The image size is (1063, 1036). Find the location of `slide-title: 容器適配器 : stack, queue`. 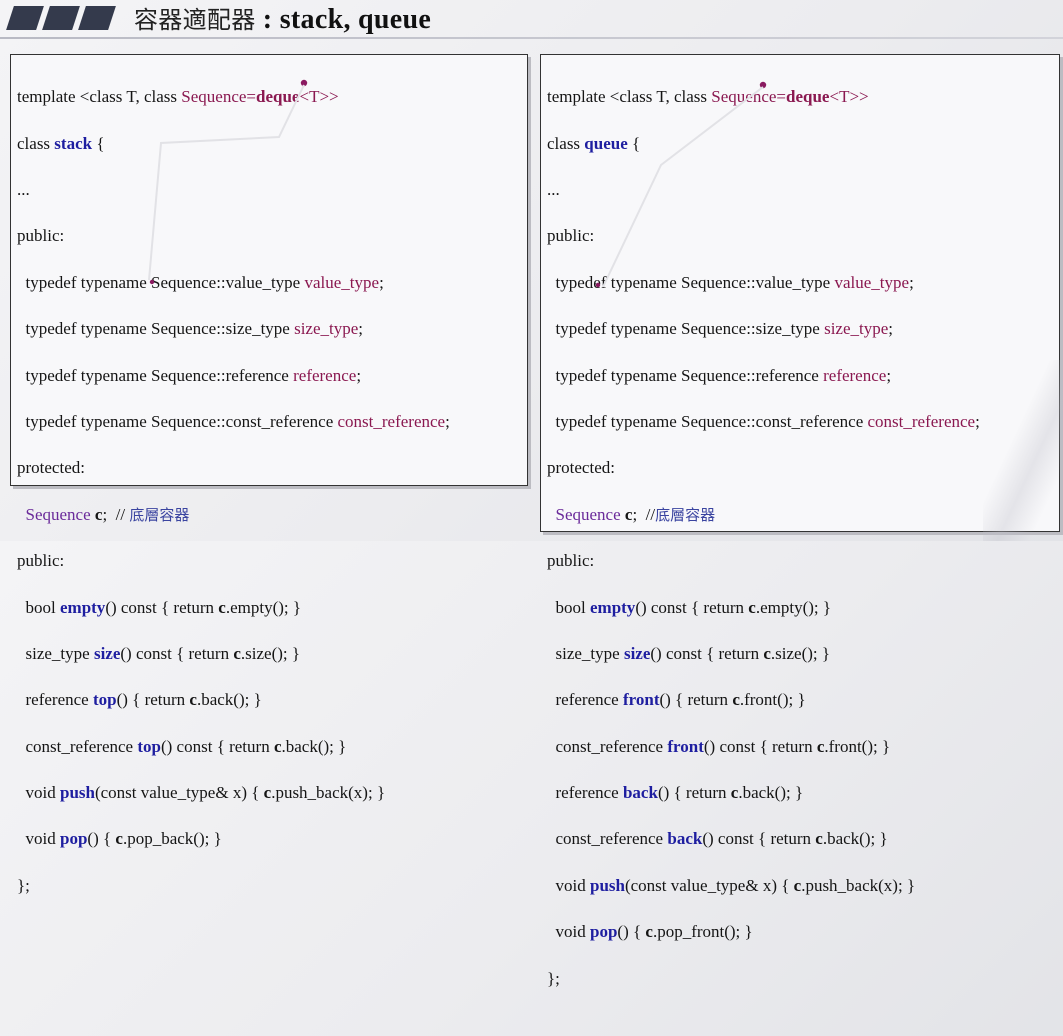

slide-title: 容器適配器 : stack, queue is located at coordinates (282, 20).